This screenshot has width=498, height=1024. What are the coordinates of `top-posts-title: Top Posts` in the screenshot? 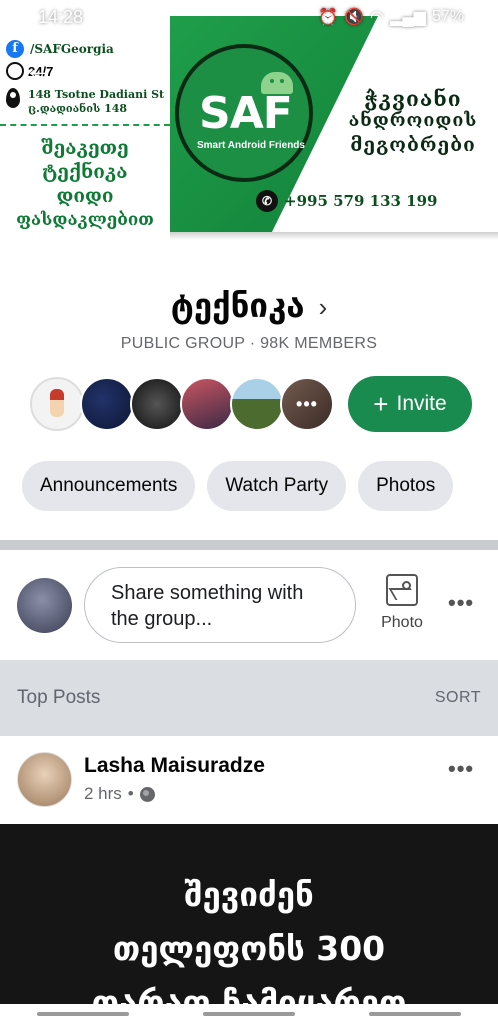 It's located at (59, 697).